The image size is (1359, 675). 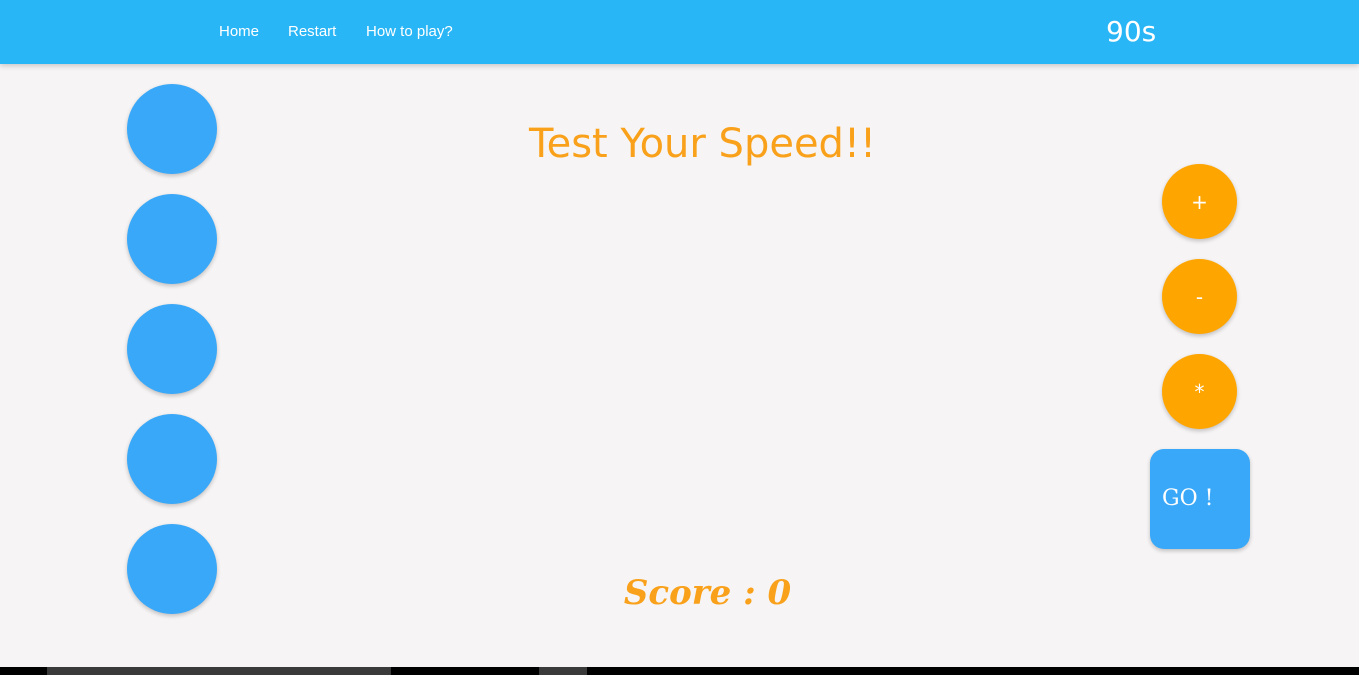 What do you see at coordinates (1199, 391) in the screenshot?
I see `multiply-operator-button: *` at bounding box center [1199, 391].